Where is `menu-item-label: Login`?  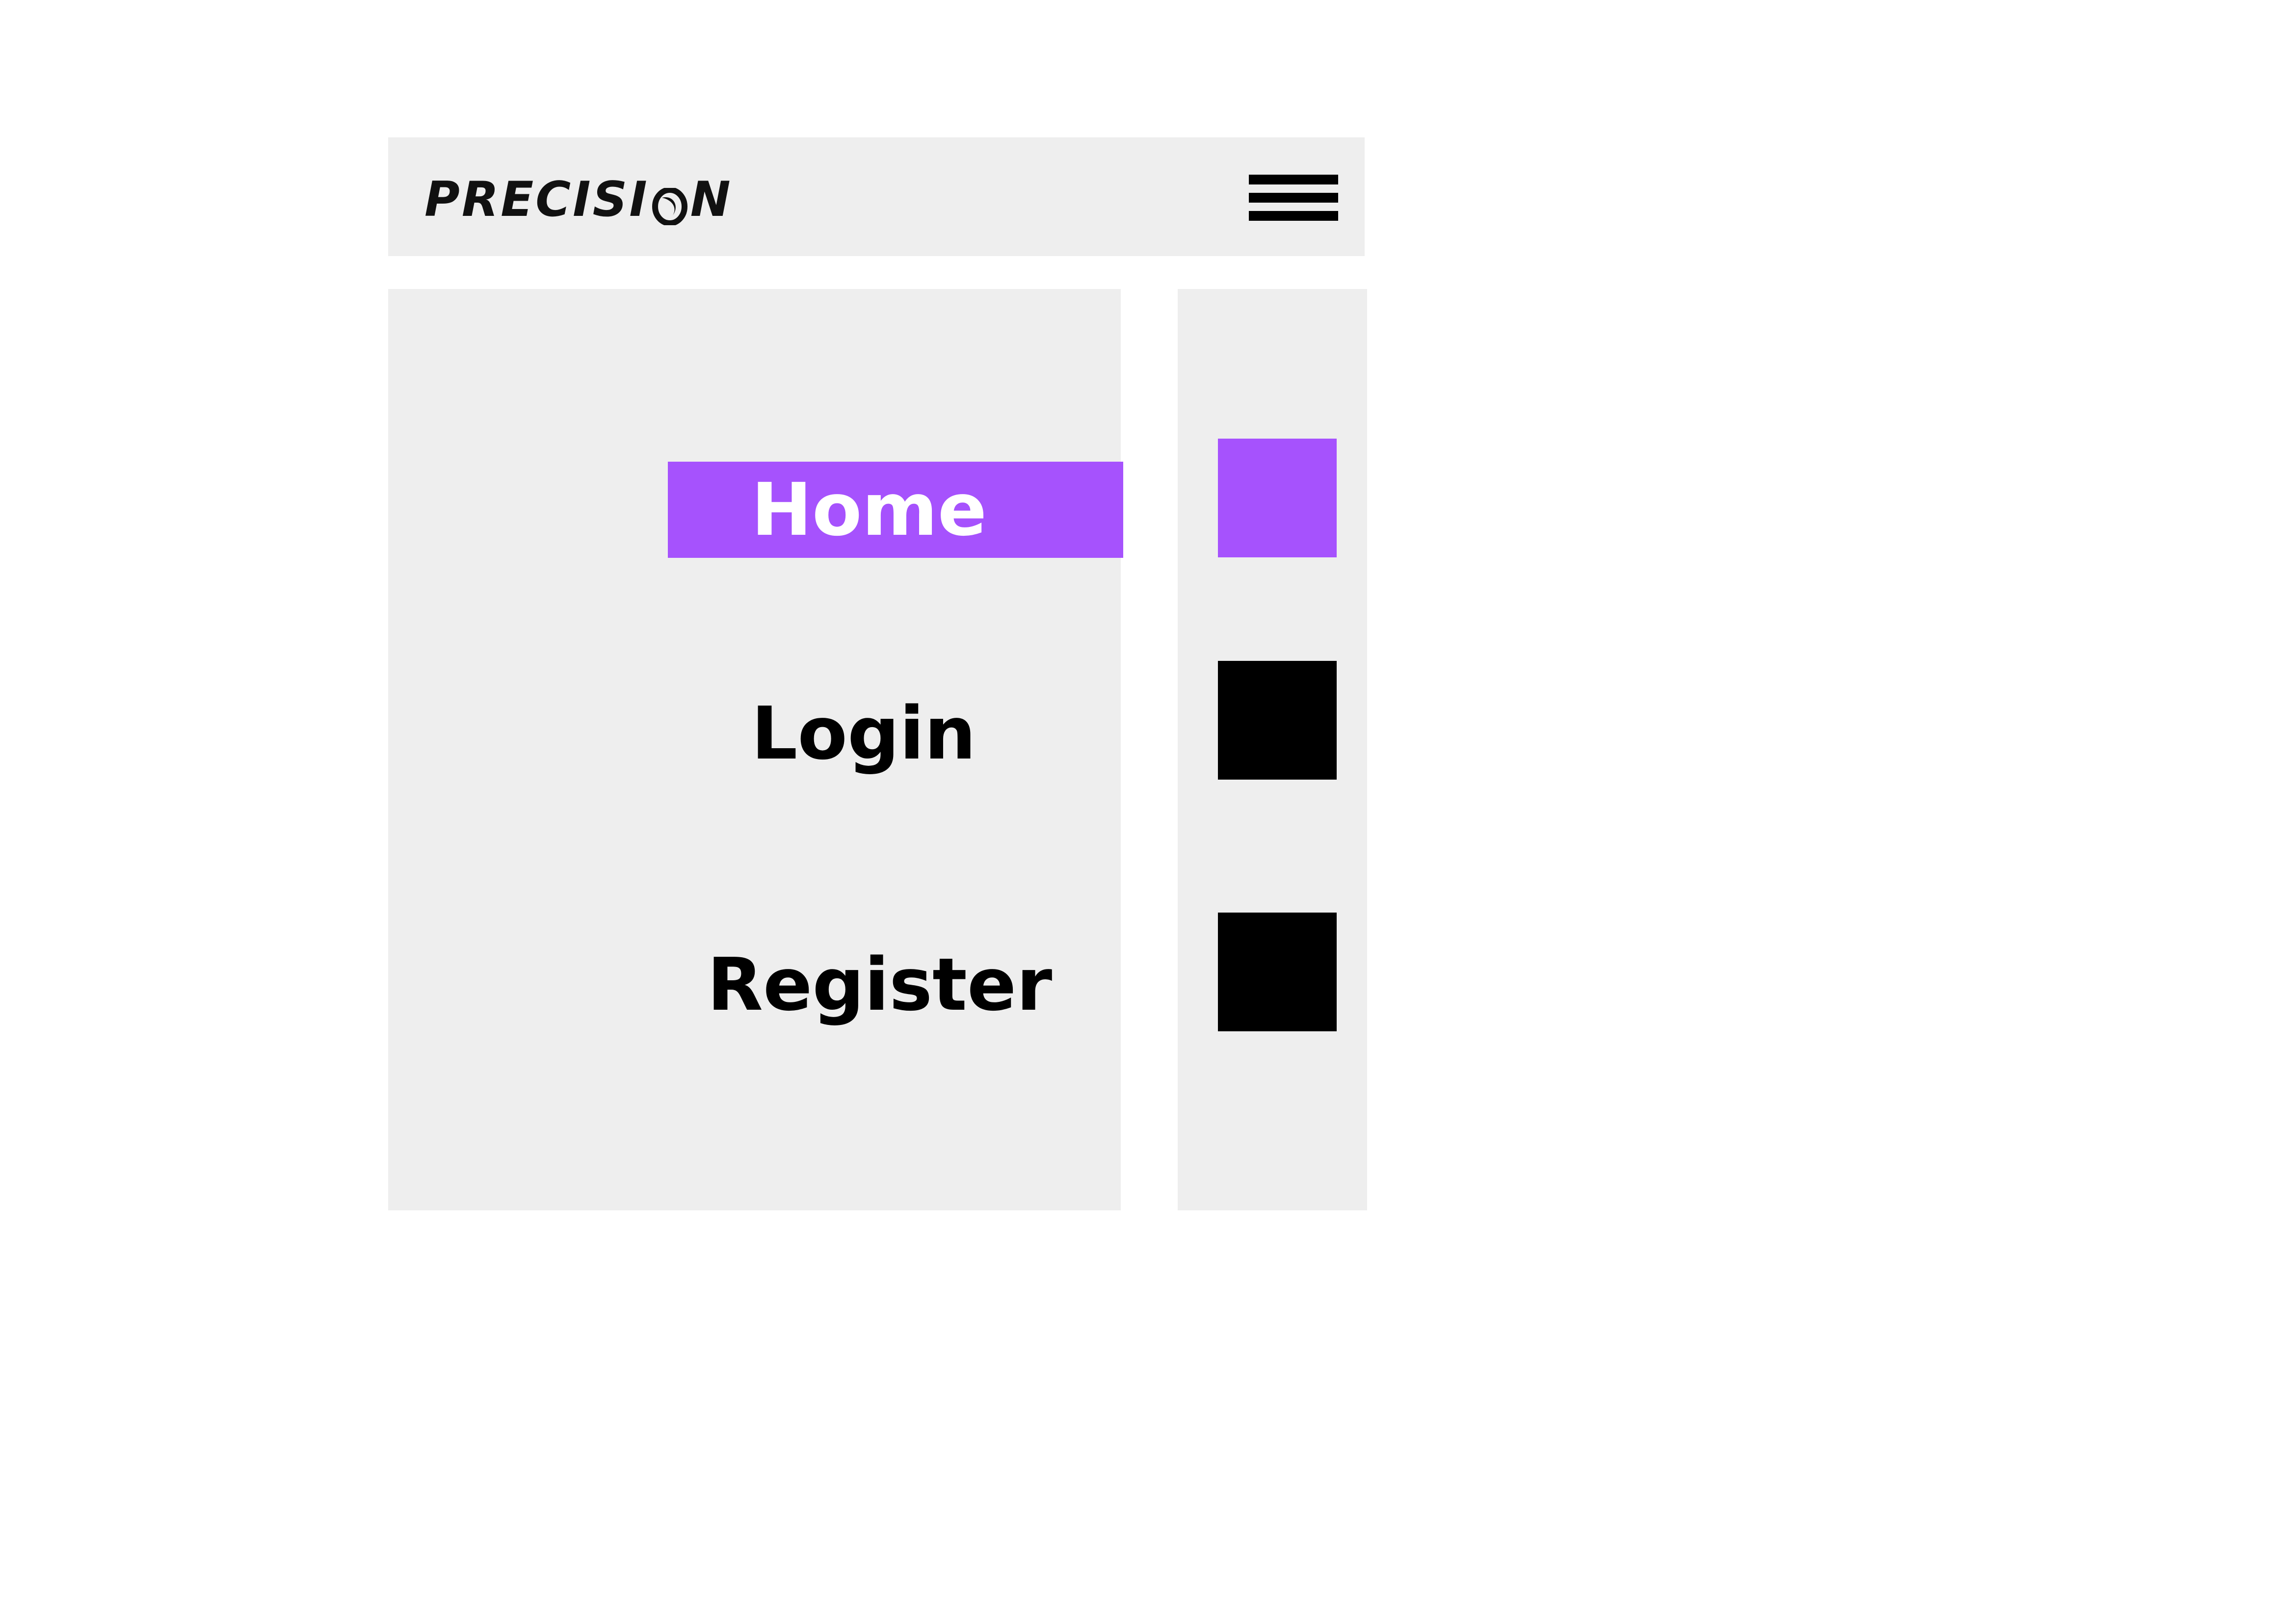
menu-item-label: Login is located at coordinates (863, 733).